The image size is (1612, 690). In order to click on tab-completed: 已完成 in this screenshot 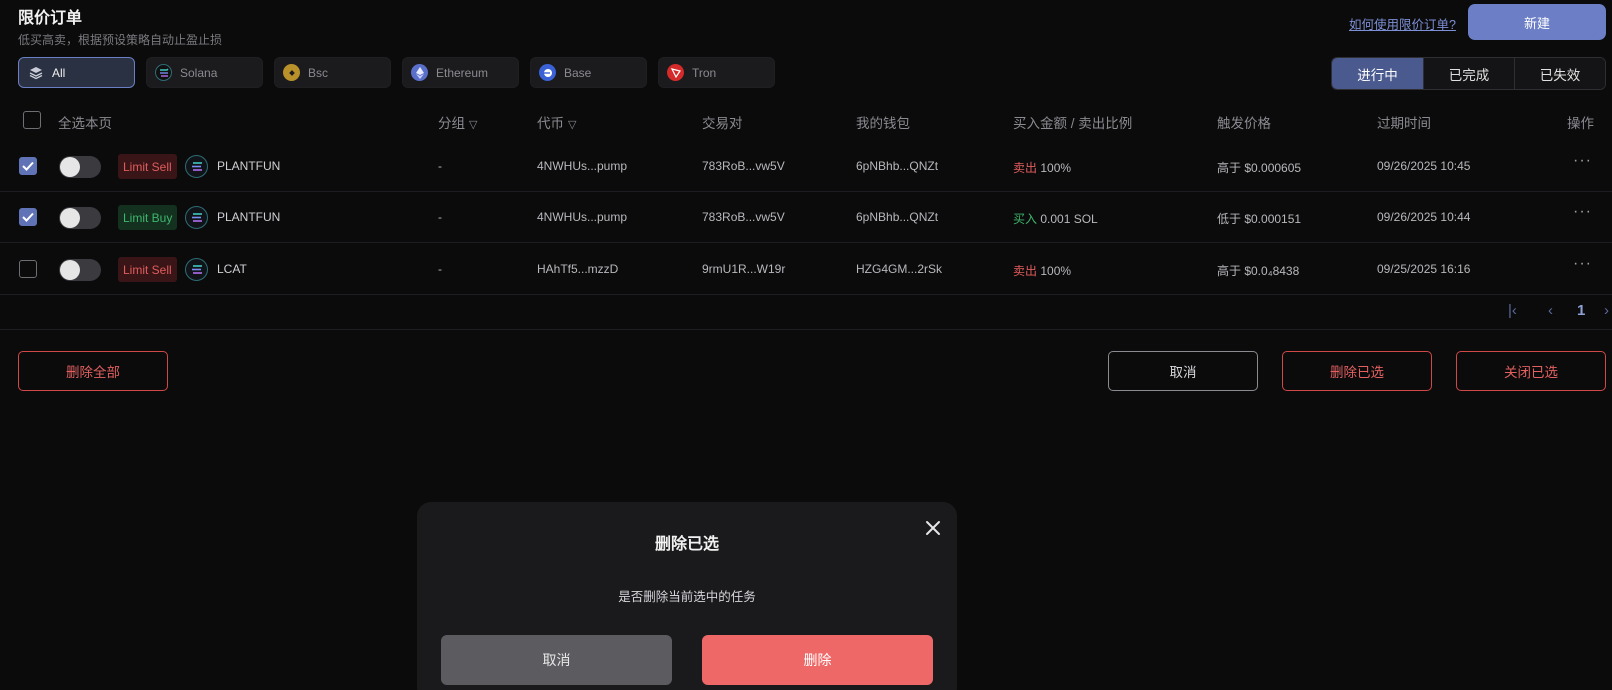, I will do `click(1468, 73)`.